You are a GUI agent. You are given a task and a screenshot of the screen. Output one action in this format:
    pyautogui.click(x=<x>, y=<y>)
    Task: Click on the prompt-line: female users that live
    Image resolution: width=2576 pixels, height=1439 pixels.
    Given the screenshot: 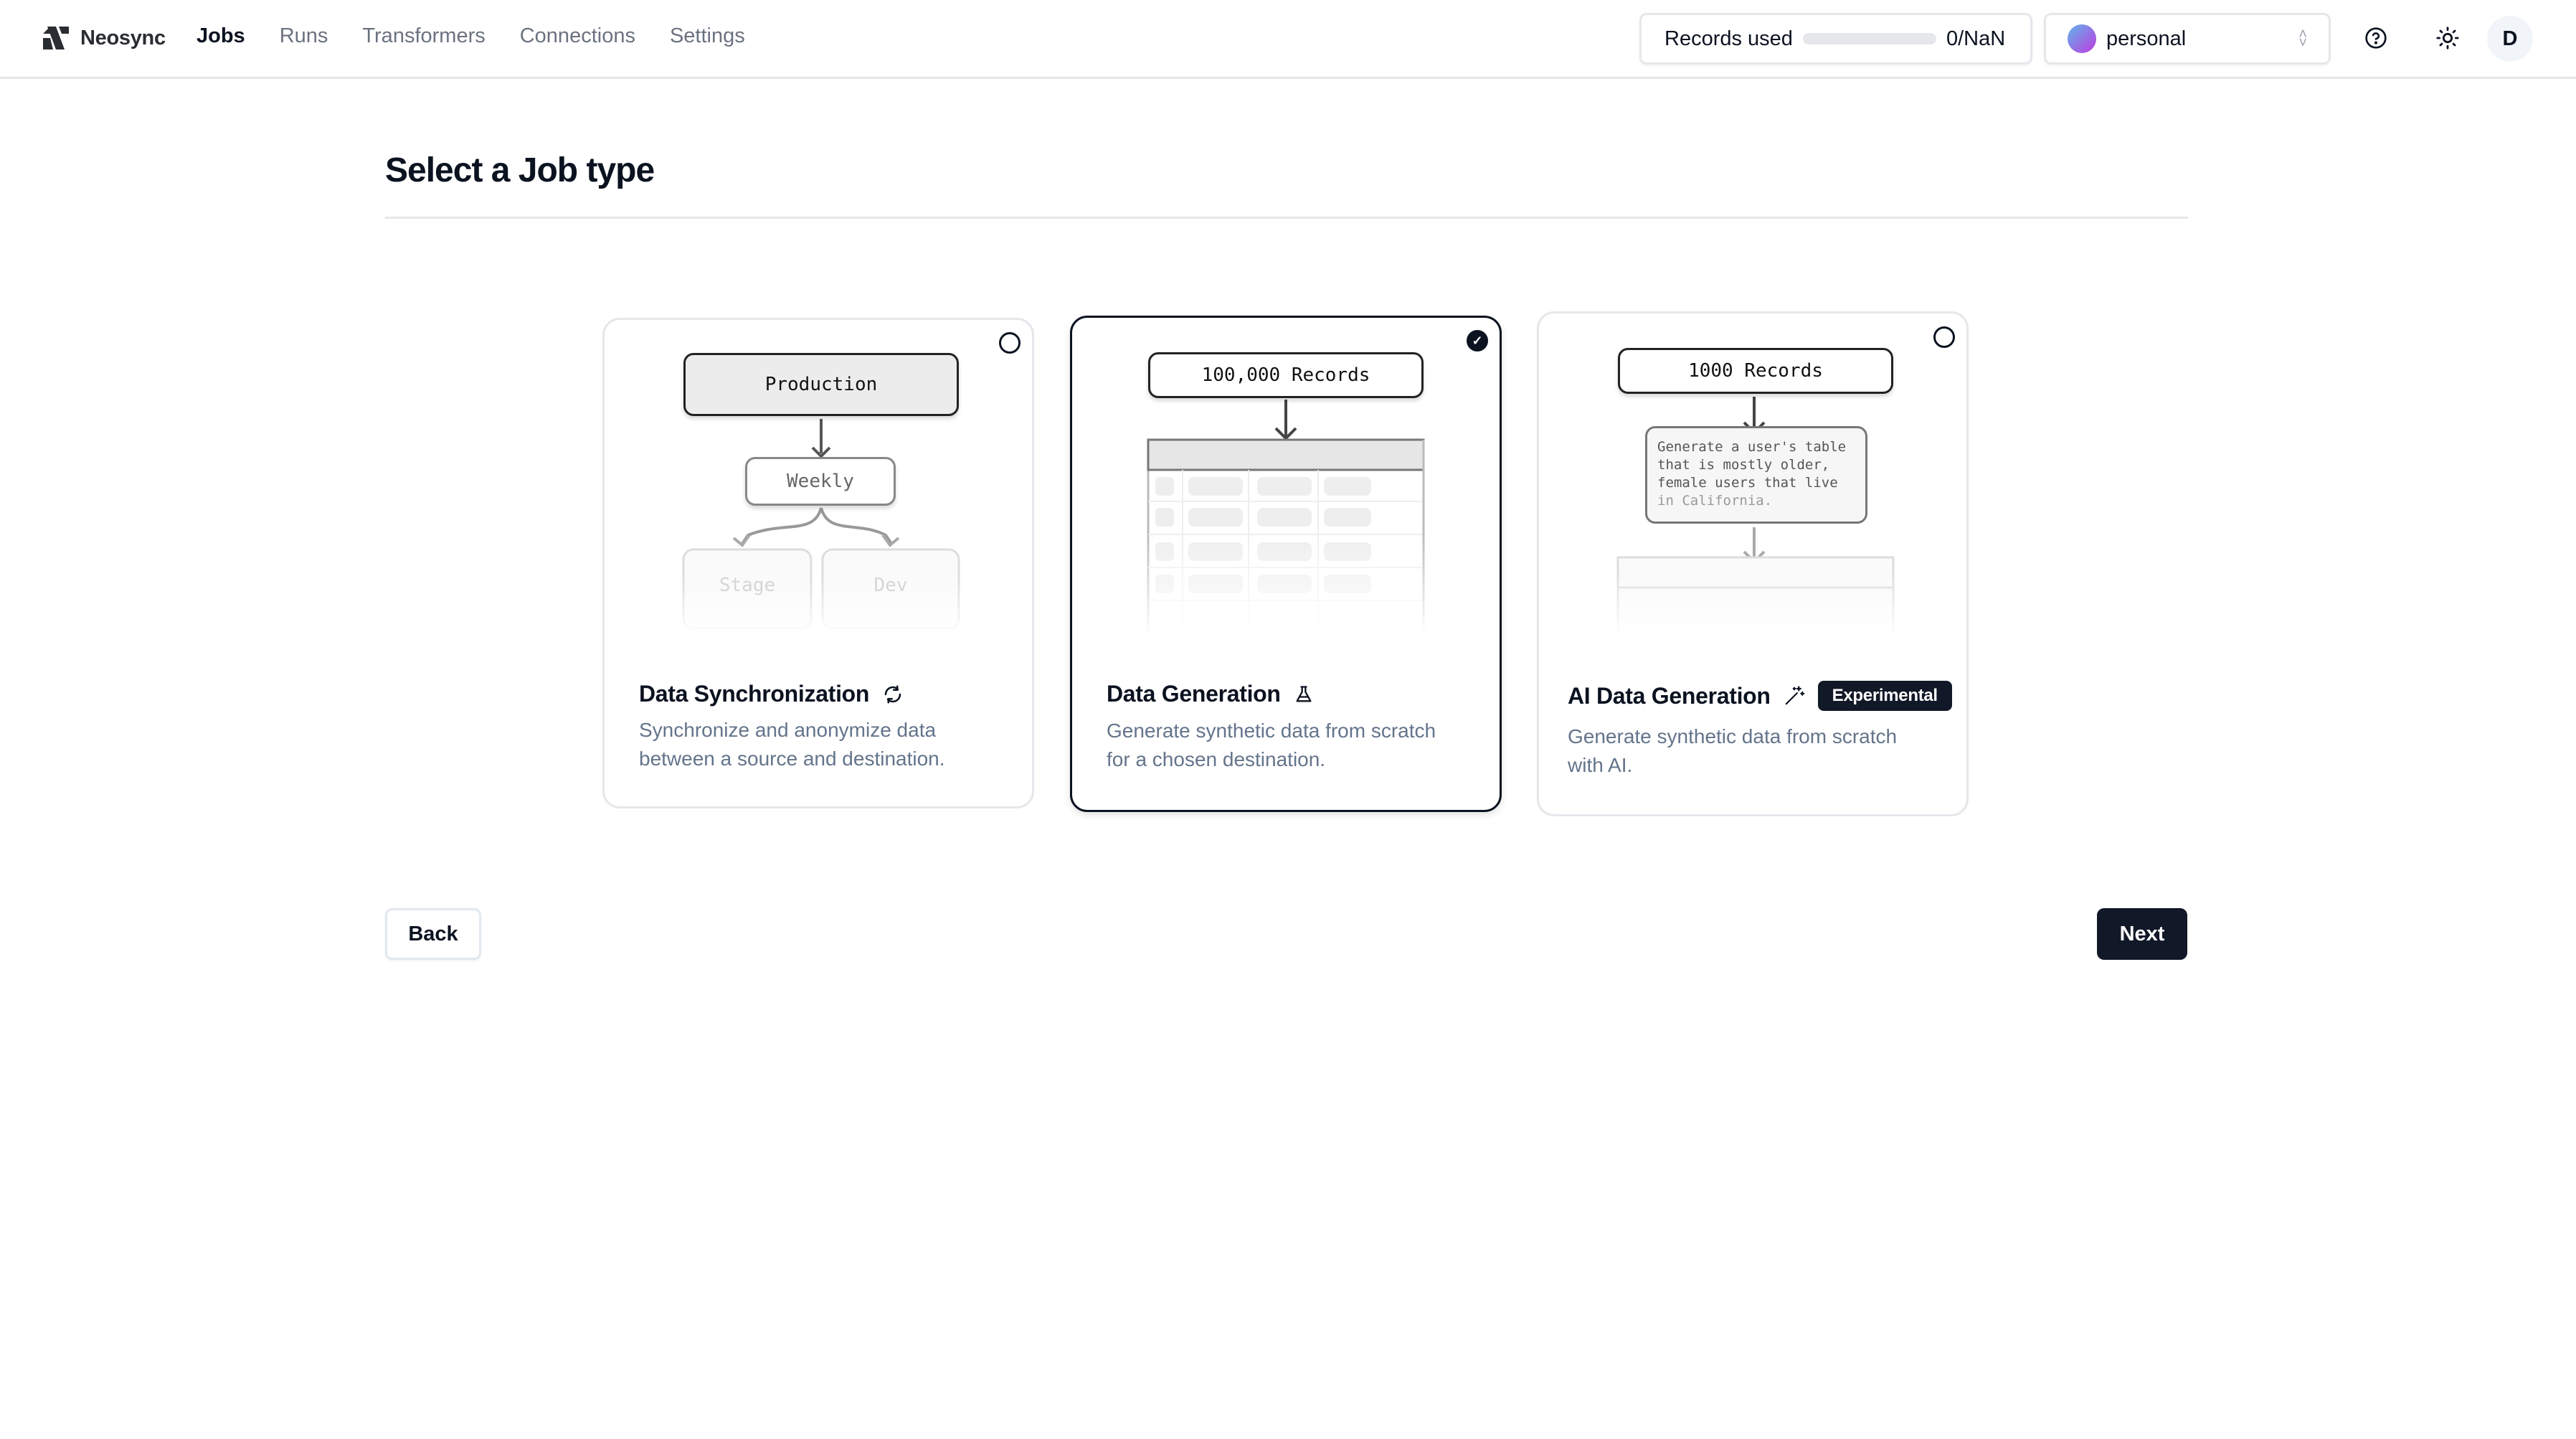 What is the action you would take?
    pyautogui.click(x=1747, y=483)
    